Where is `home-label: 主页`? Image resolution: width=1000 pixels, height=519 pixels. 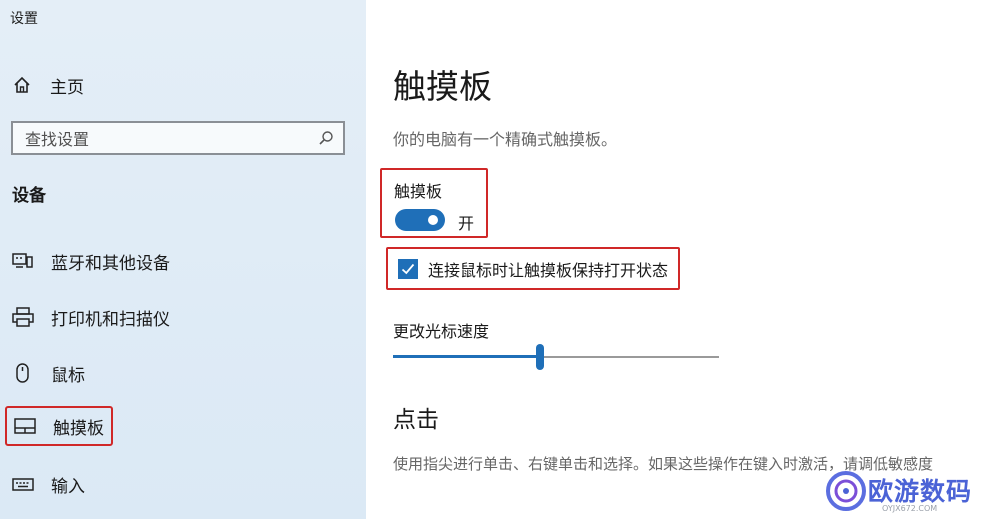
home-label: 主页 is located at coordinates (67, 87).